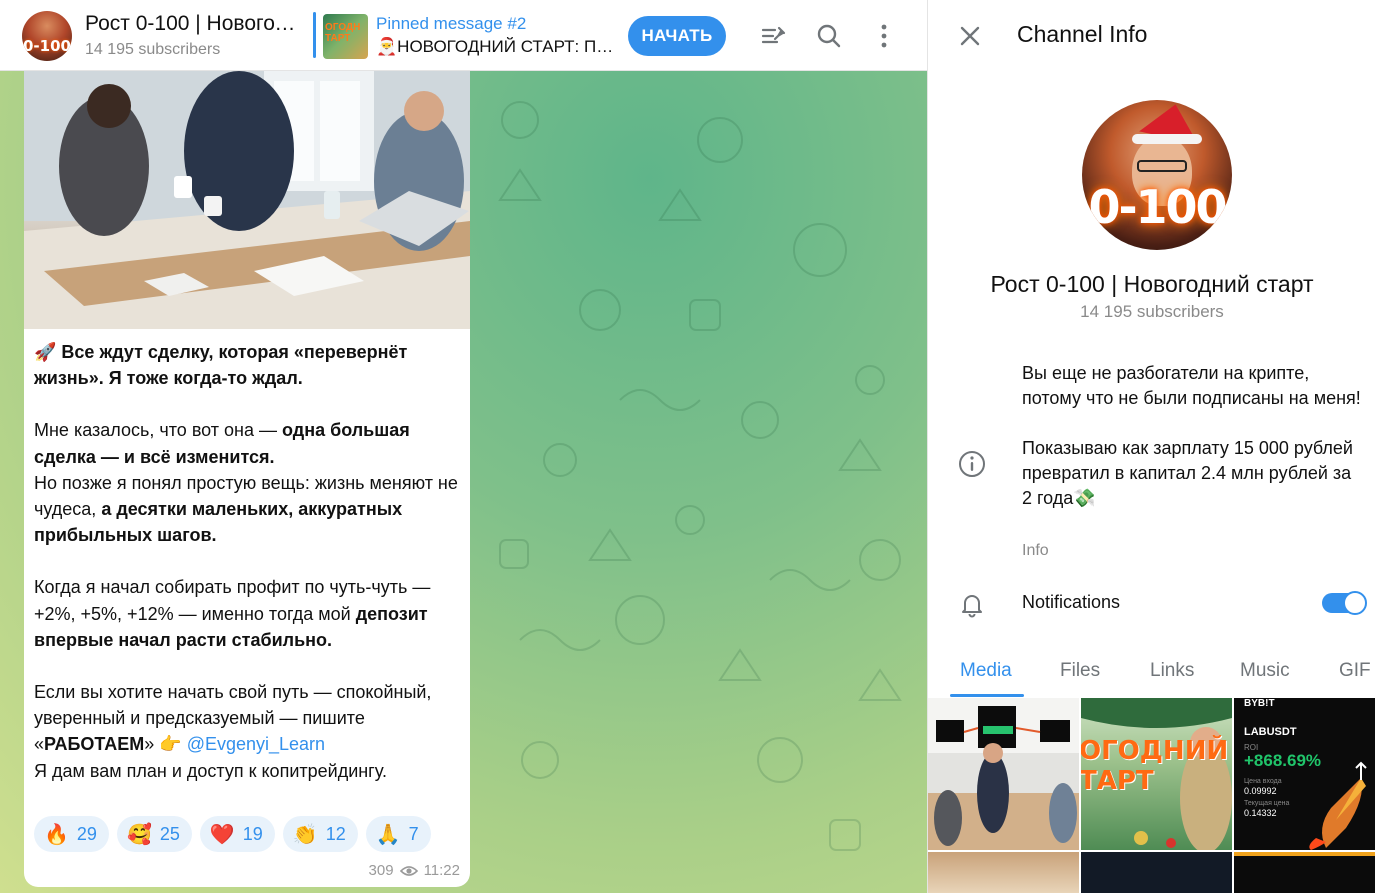 The width and height of the screenshot is (1375, 893). Describe the element at coordinates (1071, 602) in the screenshot. I see `notifications-label: Notifications` at that location.